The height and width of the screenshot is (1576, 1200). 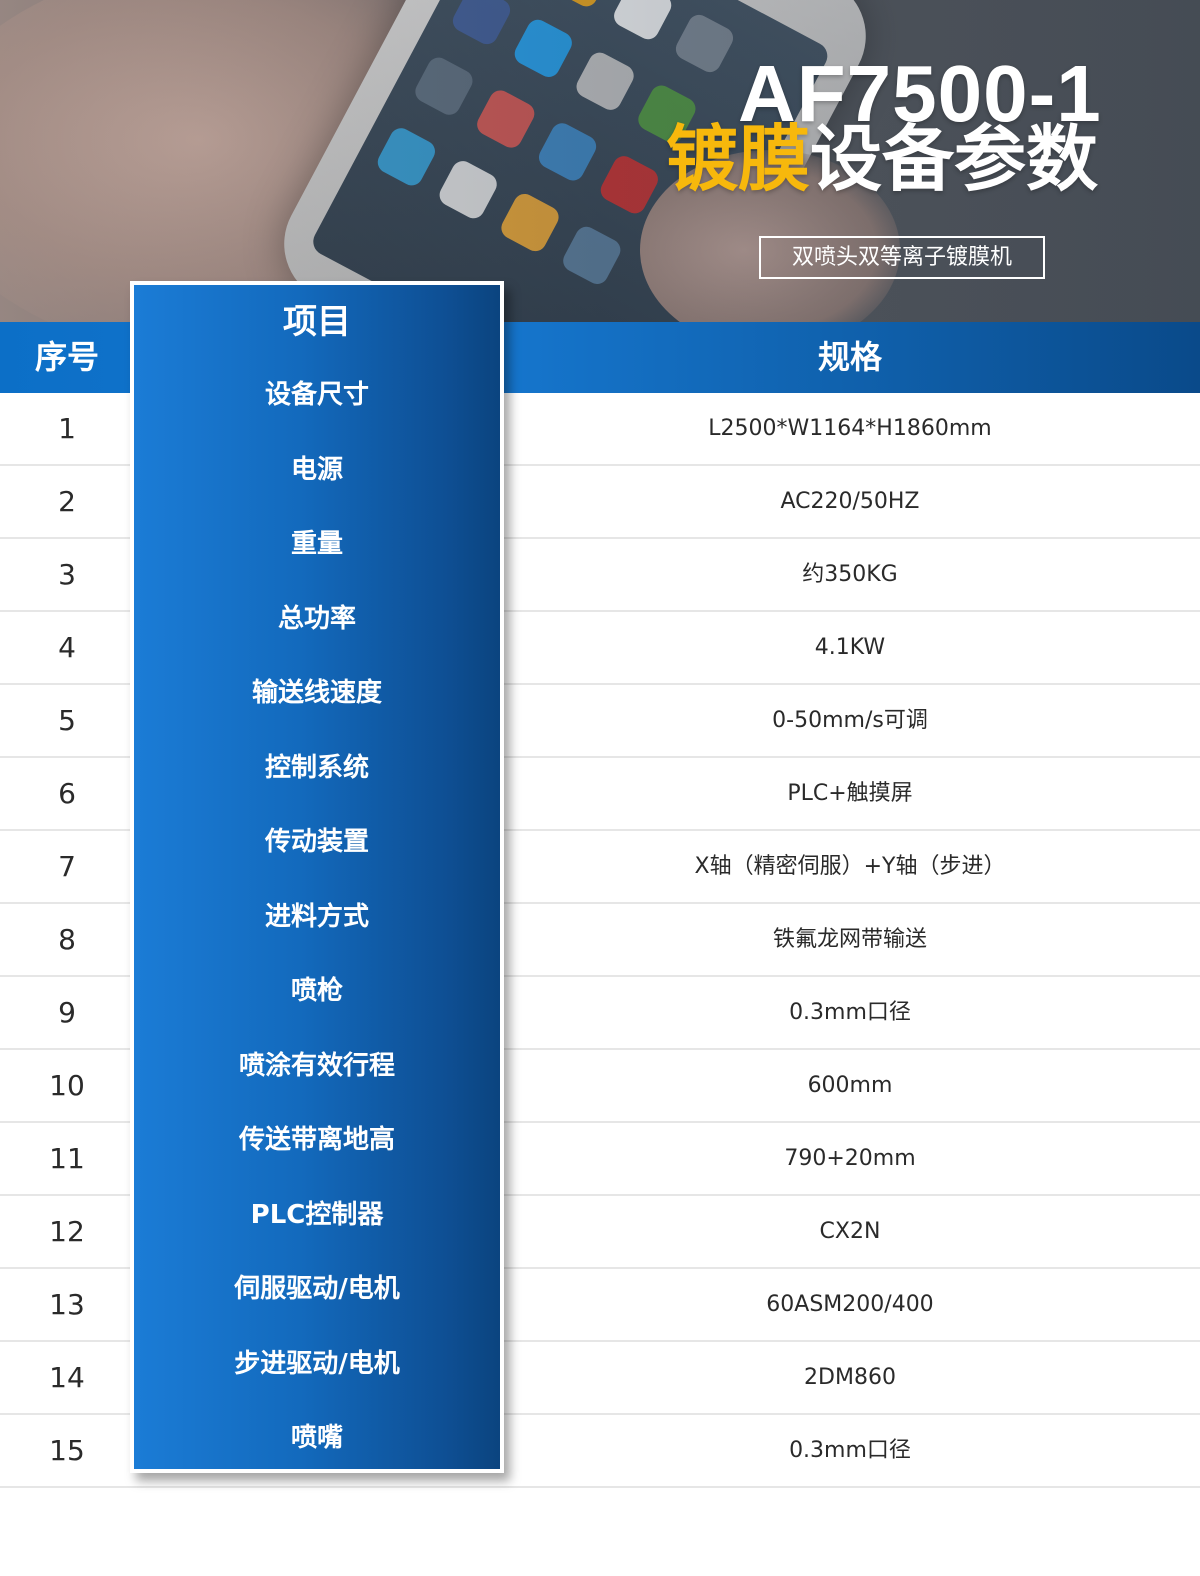 What do you see at coordinates (850, 1158) in the screenshot?
I see `row-spec: 790+20mm` at bounding box center [850, 1158].